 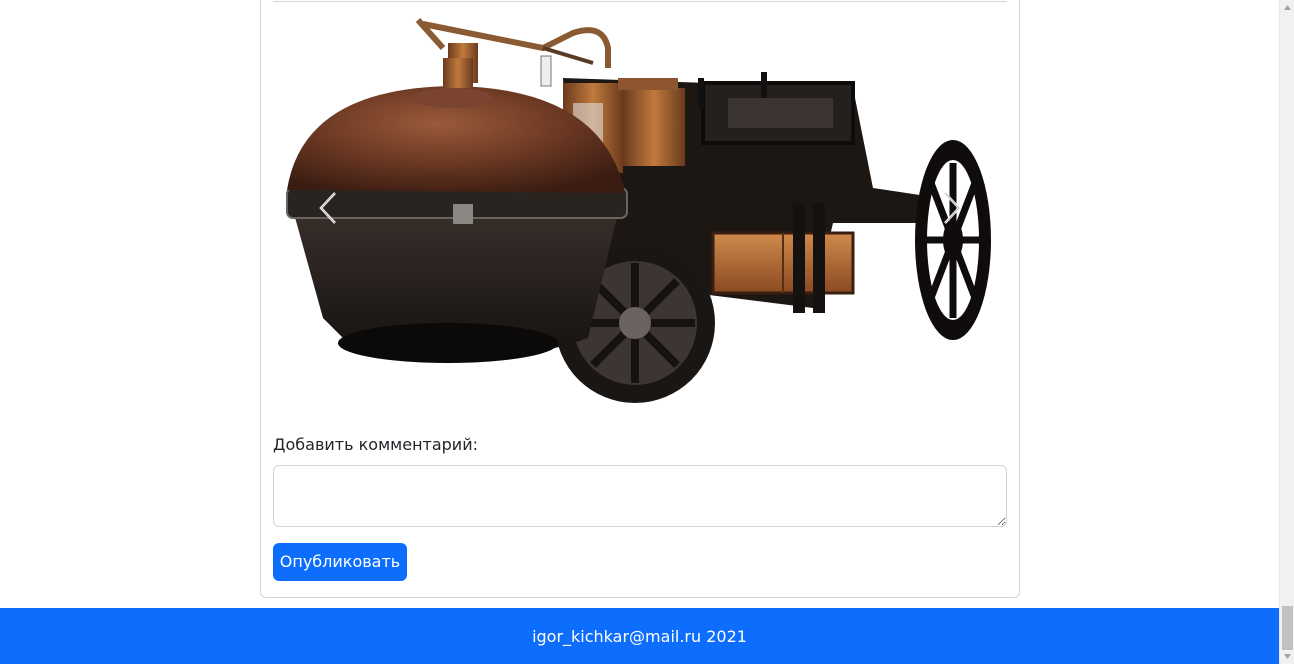 What do you see at coordinates (1286, 332) in the screenshot?
I see `vertical-scrollbar` at bounding box center [1286, 332].